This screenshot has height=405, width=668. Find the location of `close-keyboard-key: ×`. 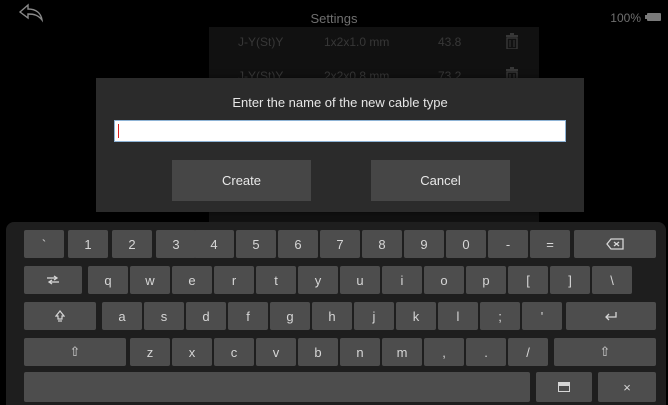

close-keyboard-key: × is located at coordinates (627, 387).